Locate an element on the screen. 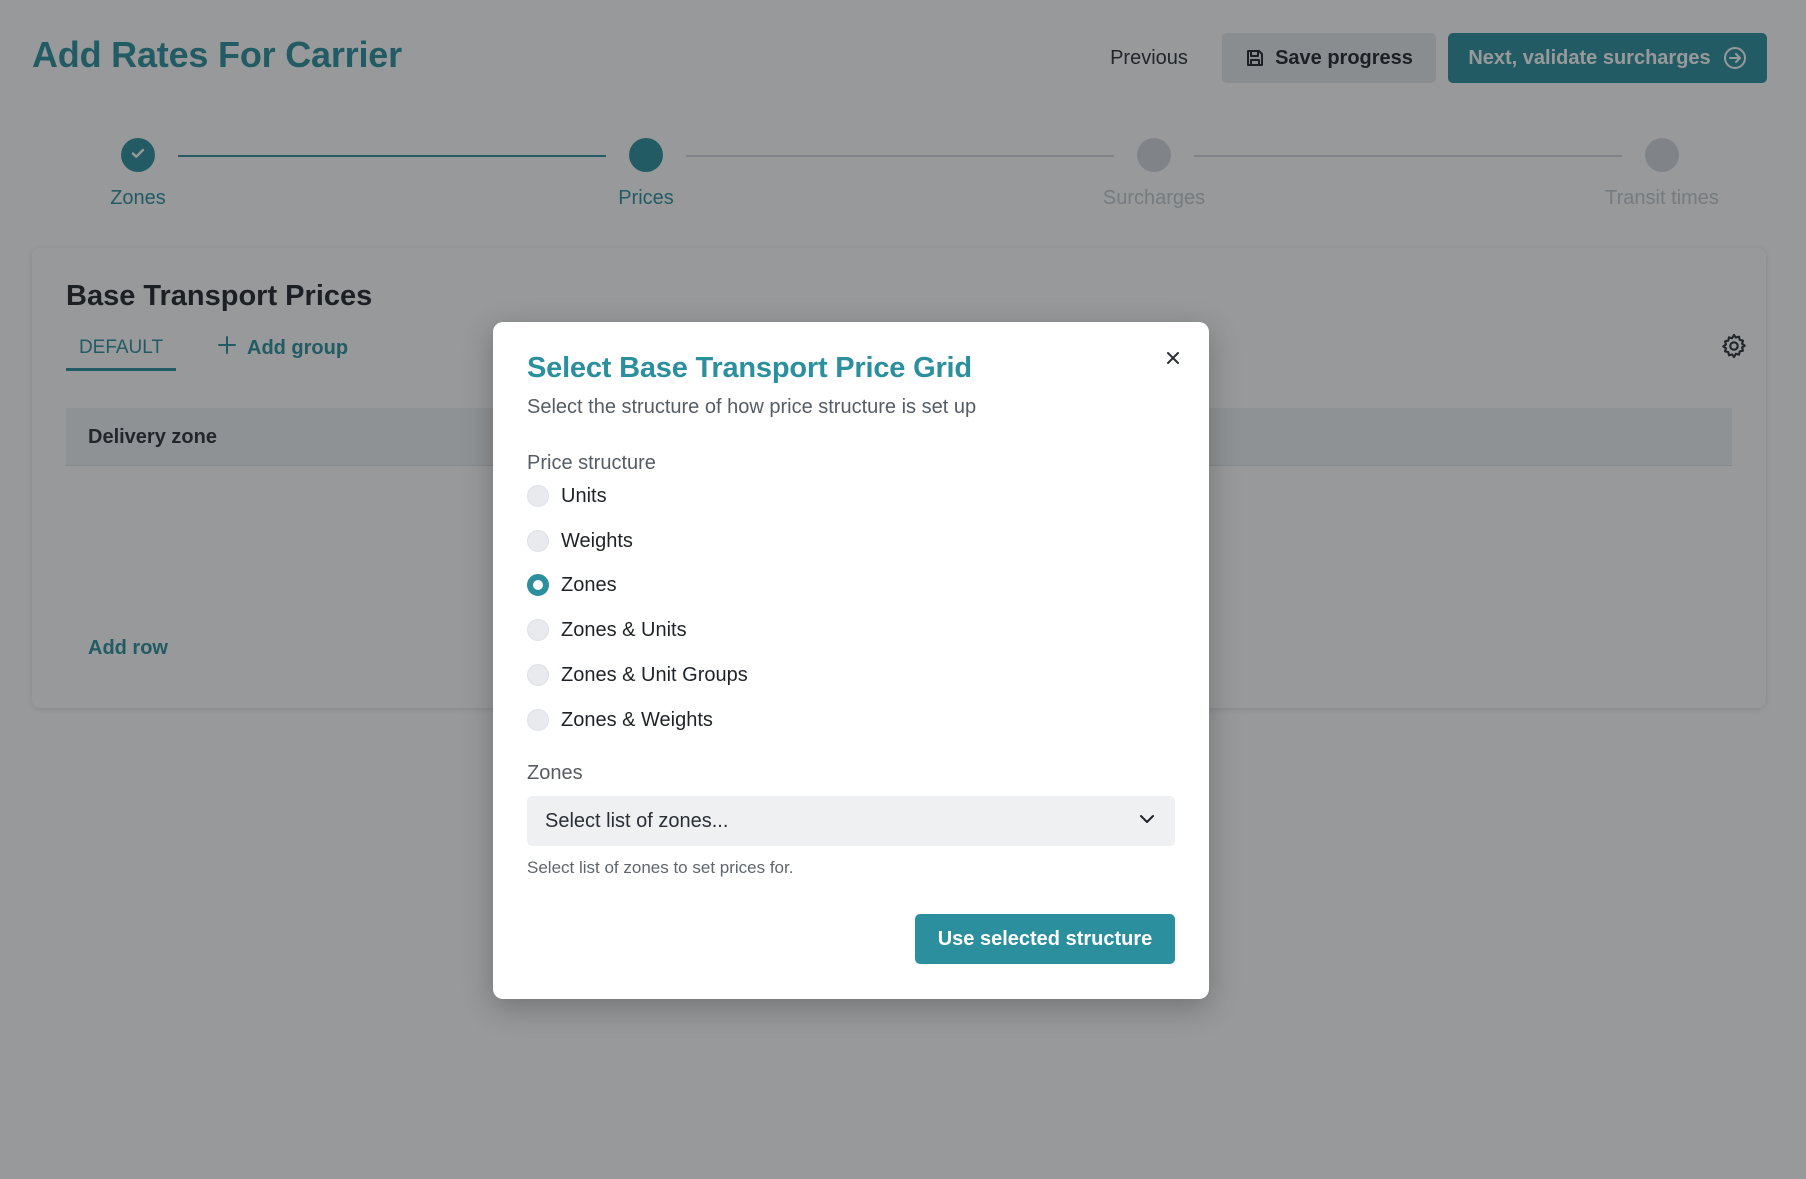 The height and width of the screenshot is (1179, 1806). radio-option-zones-unit-groups: Zones & Unit Groups is located at coordinates (637, 675).